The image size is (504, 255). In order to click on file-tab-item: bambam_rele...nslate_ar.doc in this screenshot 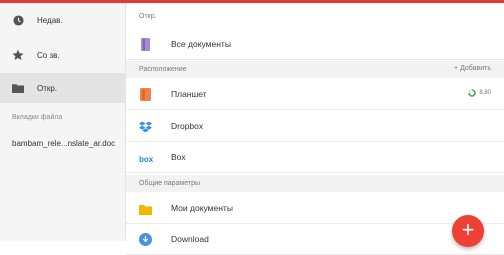, I will do `click(63, 143)`.